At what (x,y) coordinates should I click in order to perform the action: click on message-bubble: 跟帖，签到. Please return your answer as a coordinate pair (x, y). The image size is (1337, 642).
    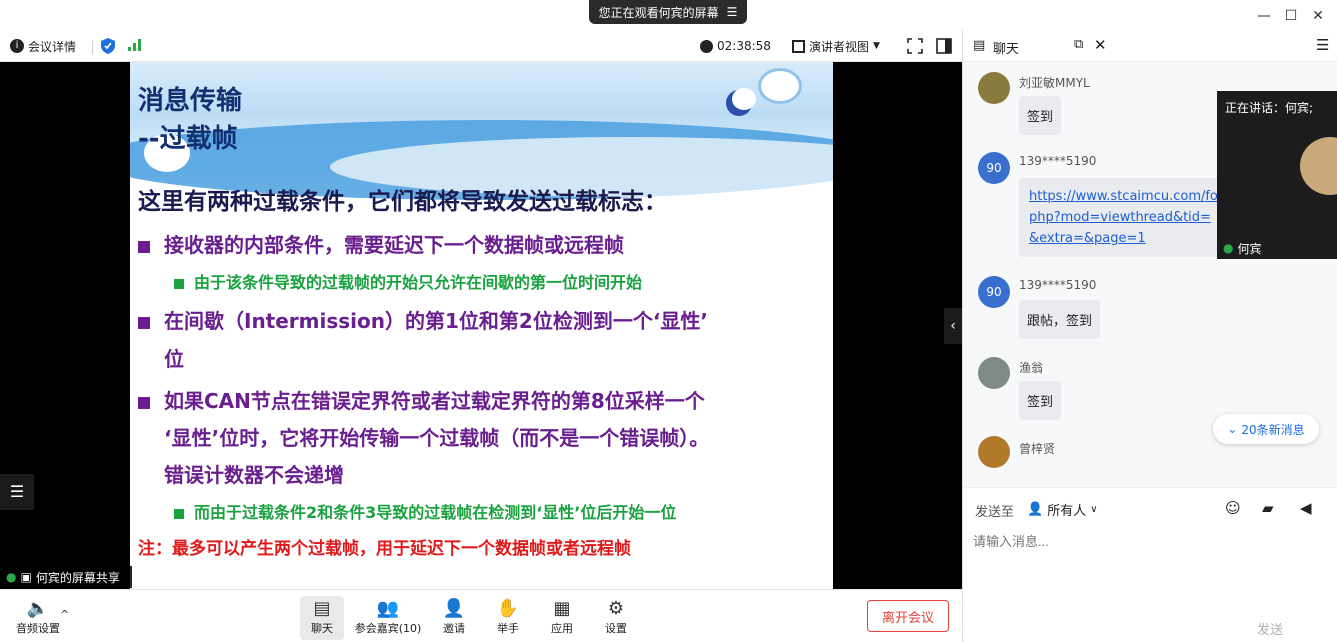
    Looking at the image, I should click on (1060, 319).